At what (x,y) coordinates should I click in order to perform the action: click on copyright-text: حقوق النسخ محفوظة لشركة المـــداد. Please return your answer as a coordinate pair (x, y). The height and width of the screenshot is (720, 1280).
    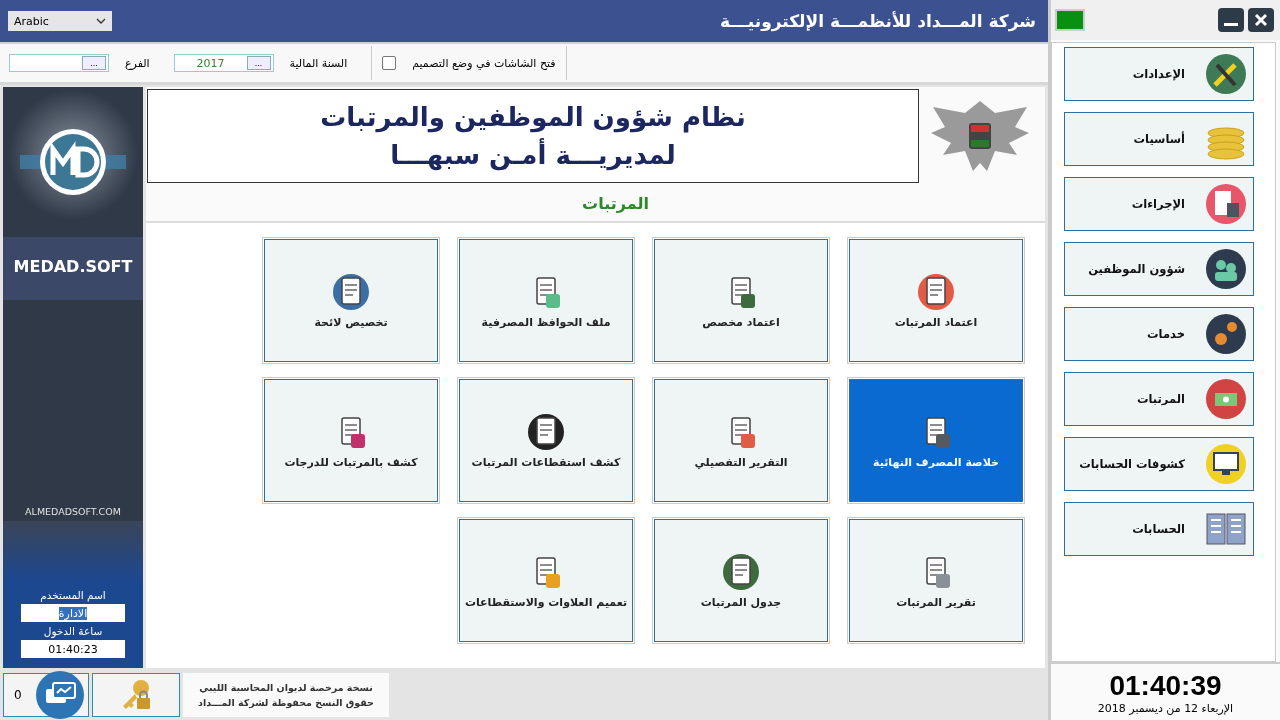
    Looking at the image, I should click on (286, 702).